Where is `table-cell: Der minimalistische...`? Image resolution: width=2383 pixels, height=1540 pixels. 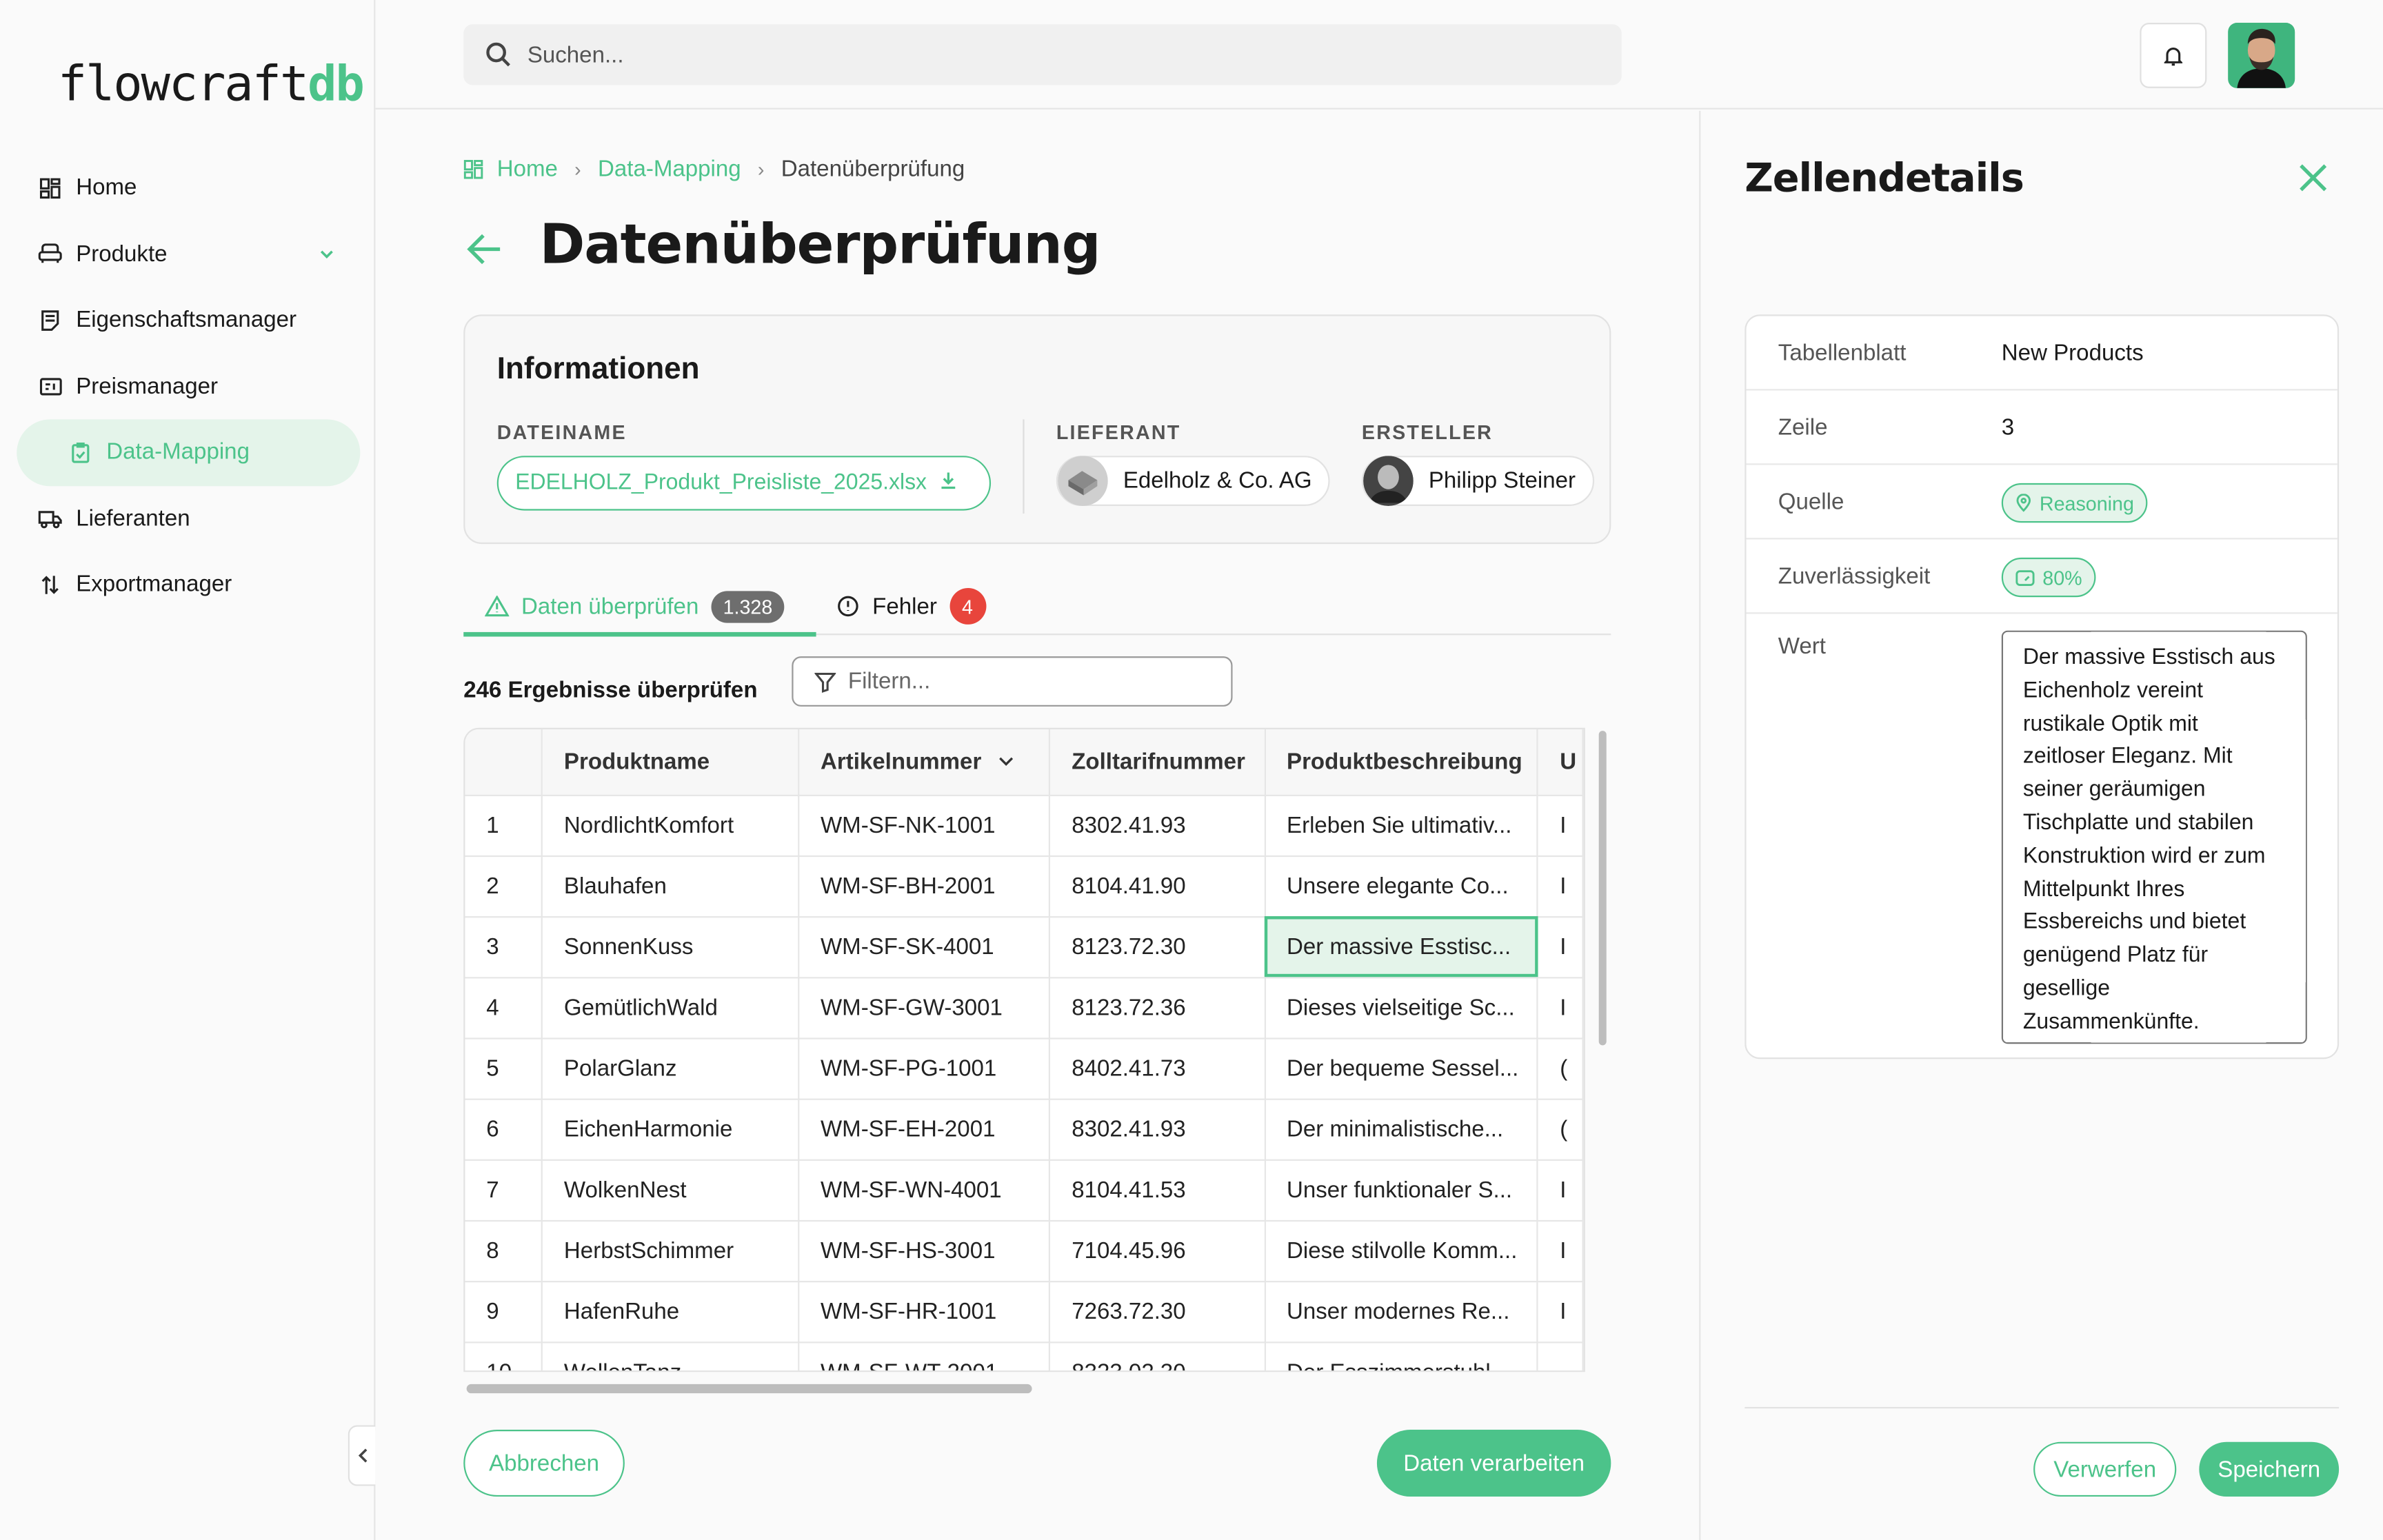 table-cell: Der minimalistische... is located at coordinates (1402, 1129).